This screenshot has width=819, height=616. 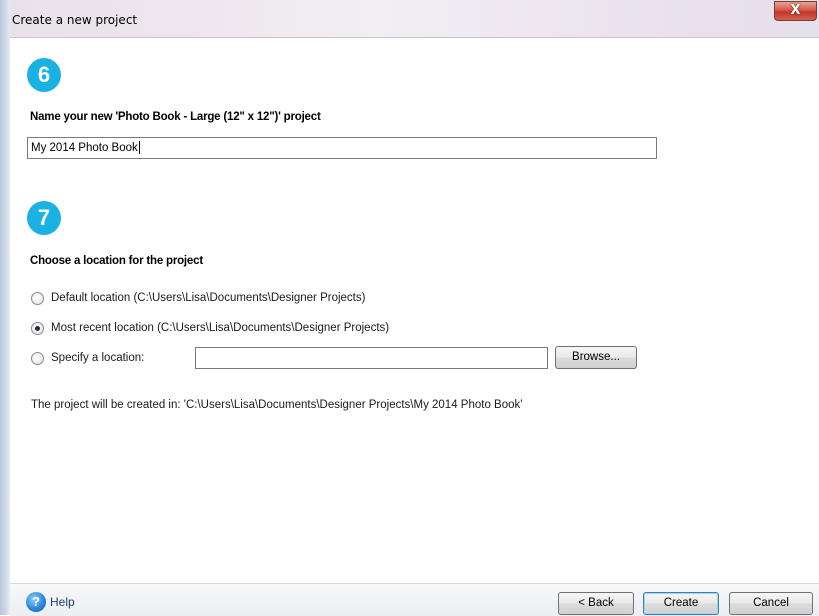 What do you see at coordinates (37, 358) in the screenshot?
I see `specify-location-radio` at bounding box center [37, 358].